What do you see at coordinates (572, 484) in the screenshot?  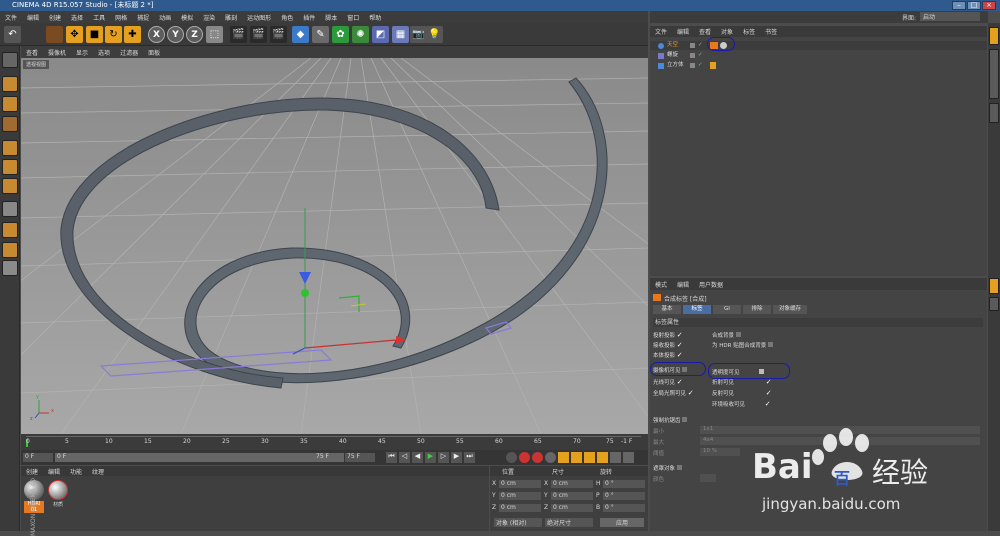 I see `size-x-field: 0 cm` at bounding box center [572, 484].